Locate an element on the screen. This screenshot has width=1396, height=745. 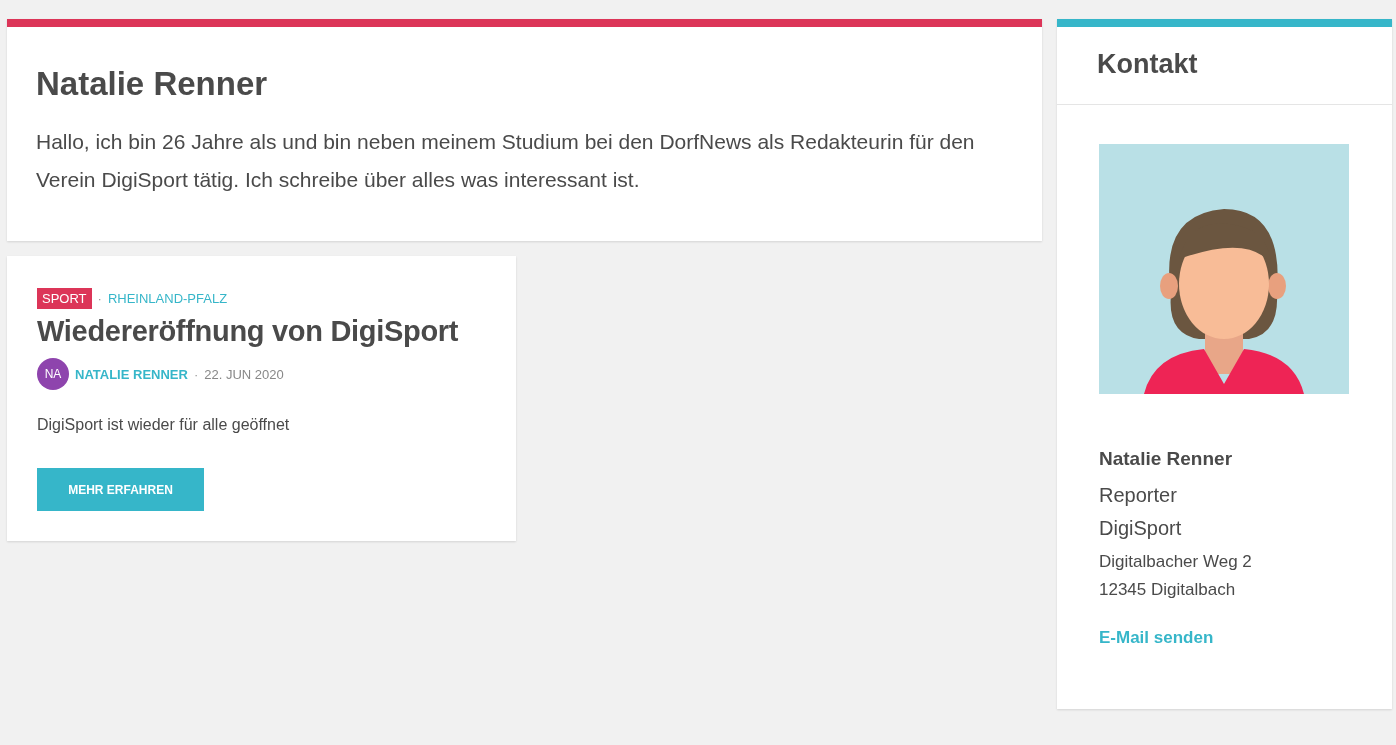
post-title: Wiedereröffnung von DigiSport is located at coordinates (261, 331).